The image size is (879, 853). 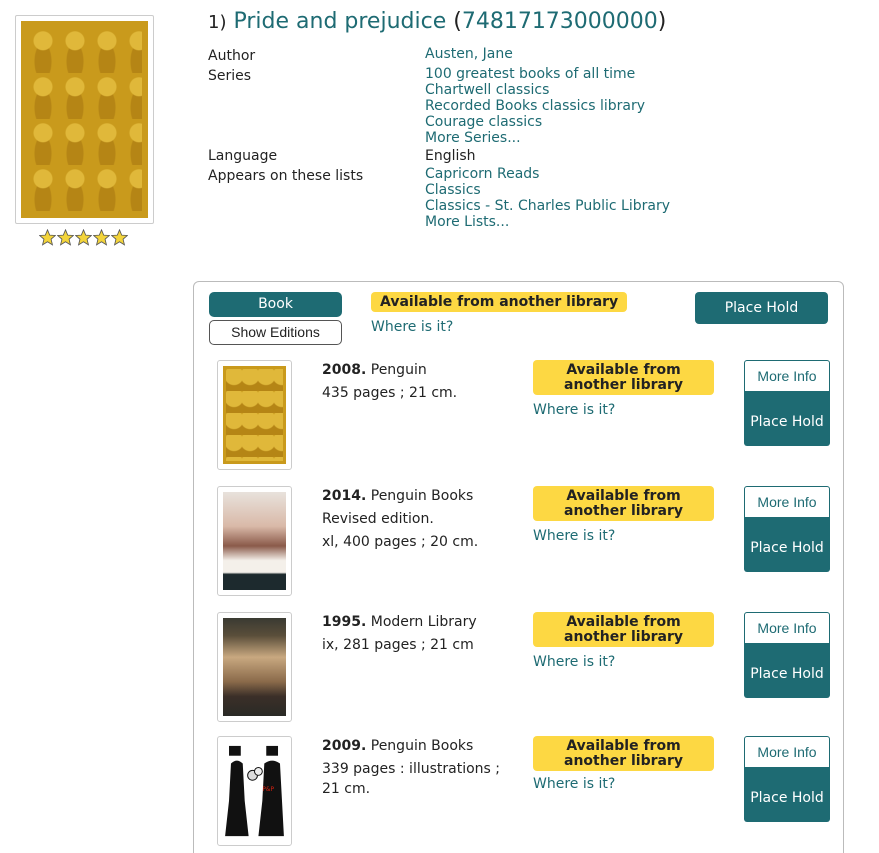 What do you see at coordinates (547, 206) in the screenshot?
I see `list-link: Classics - St. Charles Public Library` at bounding box center [547, 206].